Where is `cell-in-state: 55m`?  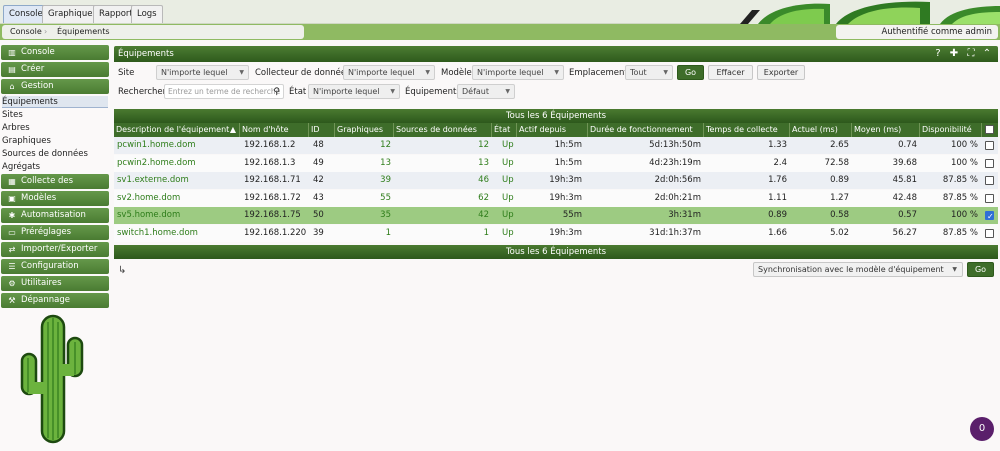 cell-in-state: 55m is located at coordinates (572, 215).